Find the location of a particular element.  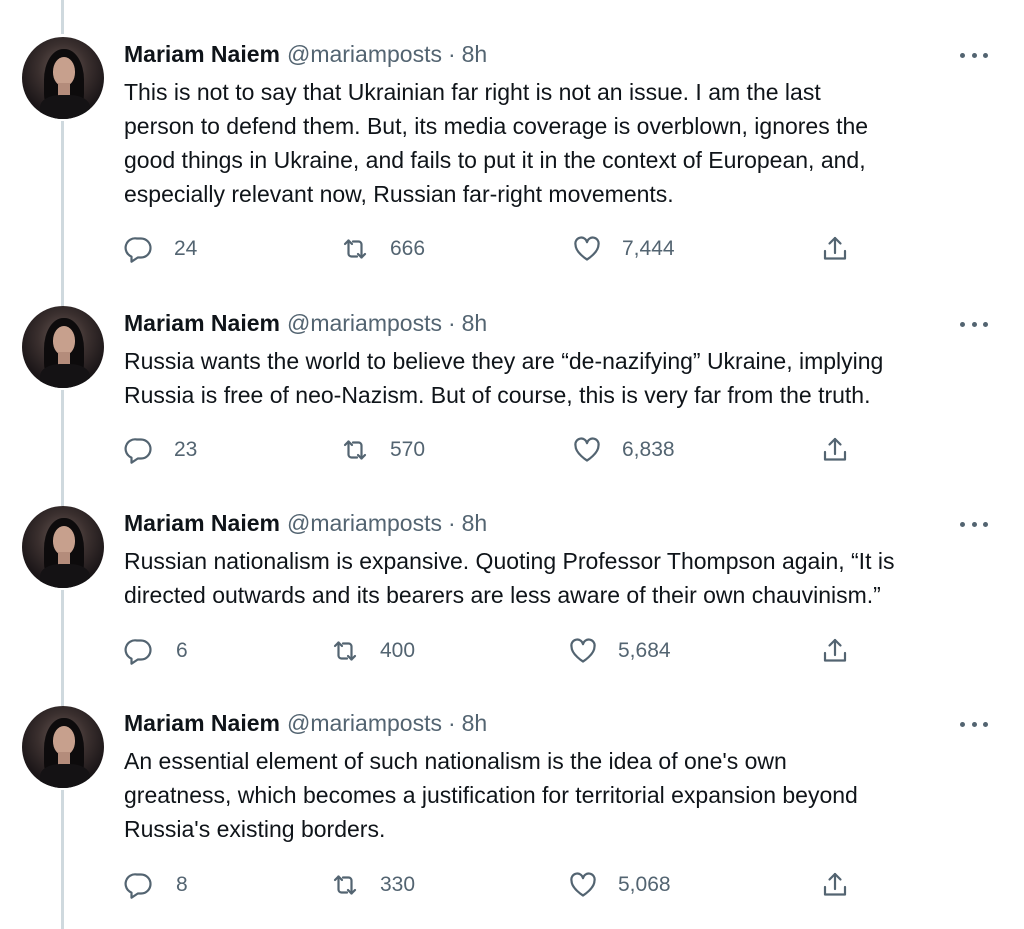

reply-button: 8 is located at coordinates (156, 885).